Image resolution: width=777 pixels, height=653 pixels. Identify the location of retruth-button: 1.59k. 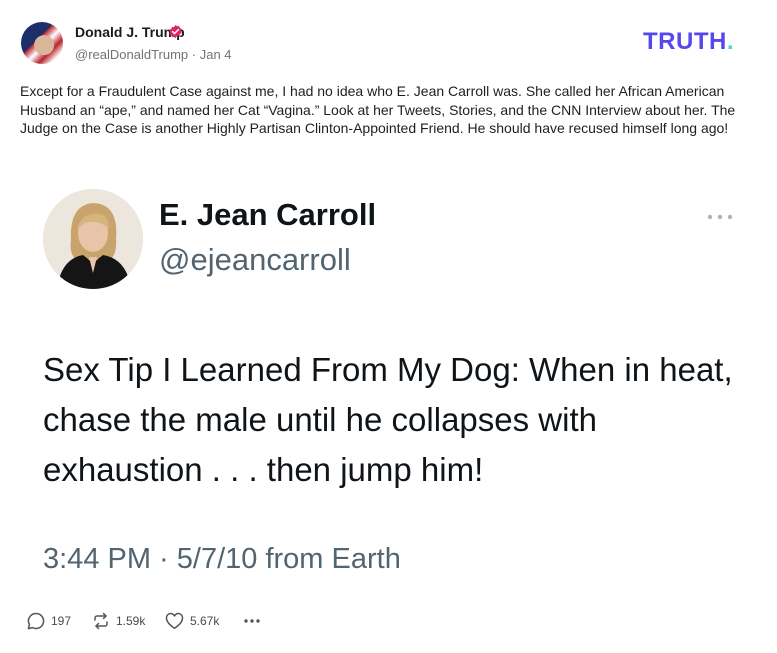
(118, 621).